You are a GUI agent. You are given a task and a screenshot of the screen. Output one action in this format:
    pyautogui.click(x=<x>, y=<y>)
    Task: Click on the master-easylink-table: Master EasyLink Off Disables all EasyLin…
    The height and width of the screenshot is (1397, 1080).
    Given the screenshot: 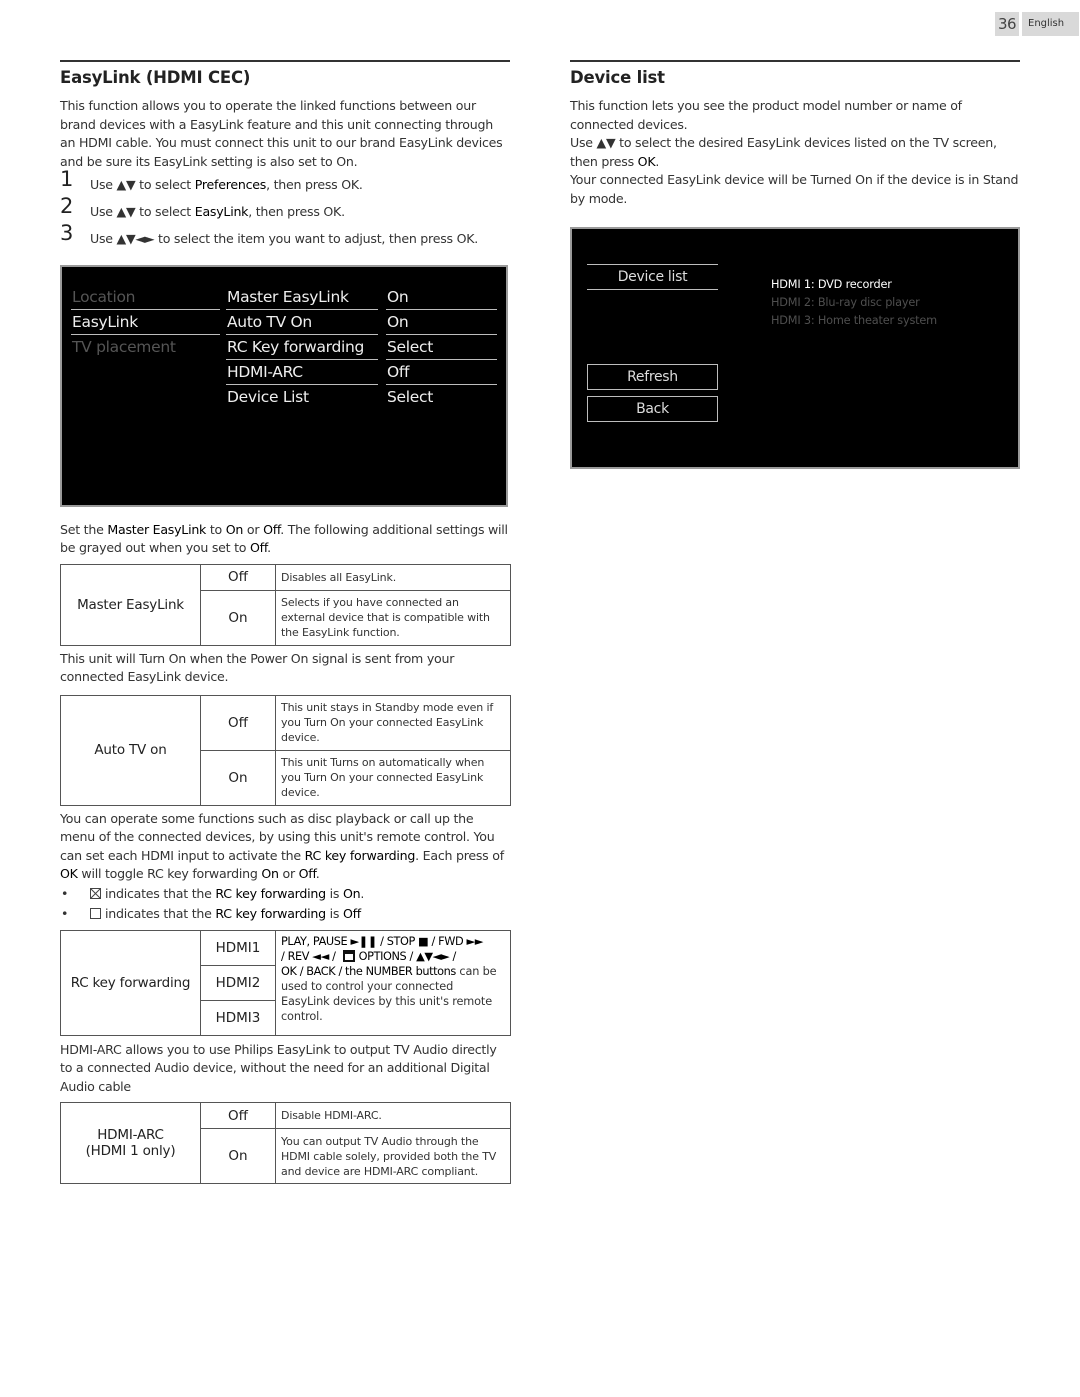 What is the action you would take?
    pyautogui.click(x=285, y=604)
    